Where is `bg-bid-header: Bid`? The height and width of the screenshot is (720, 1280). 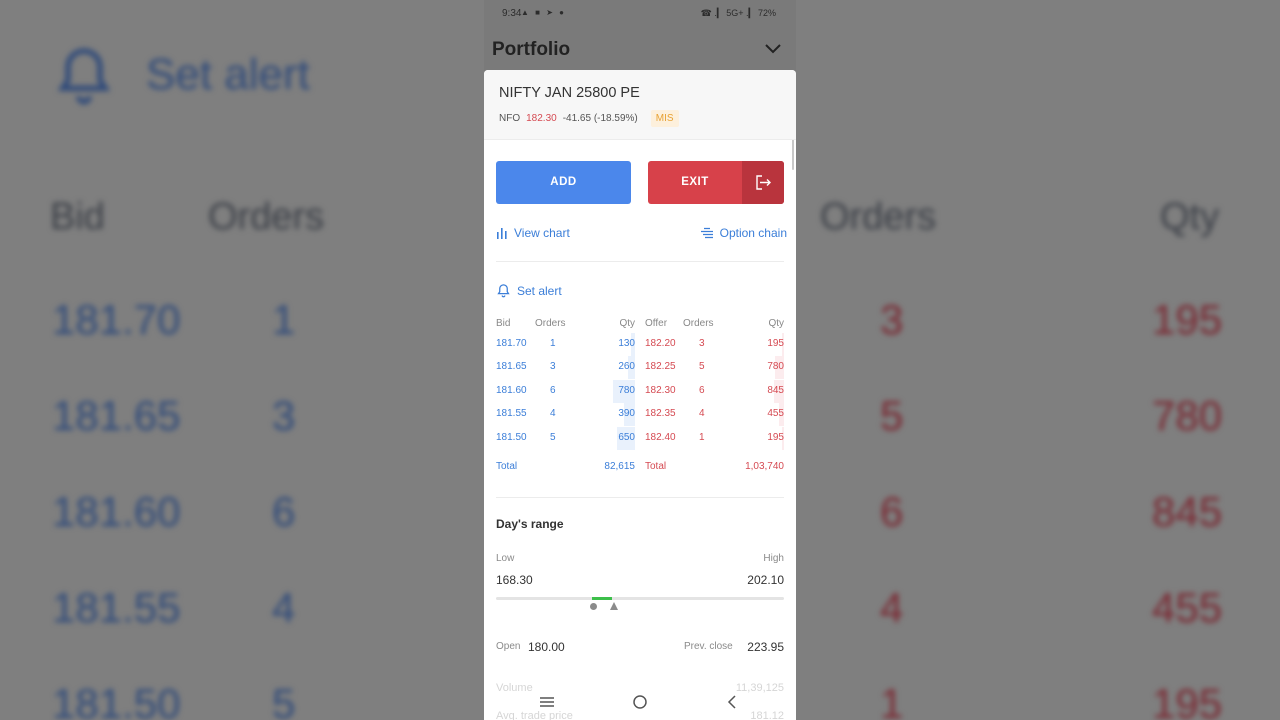 bg-bid-header: Bid is located at coordinates (77, 217).